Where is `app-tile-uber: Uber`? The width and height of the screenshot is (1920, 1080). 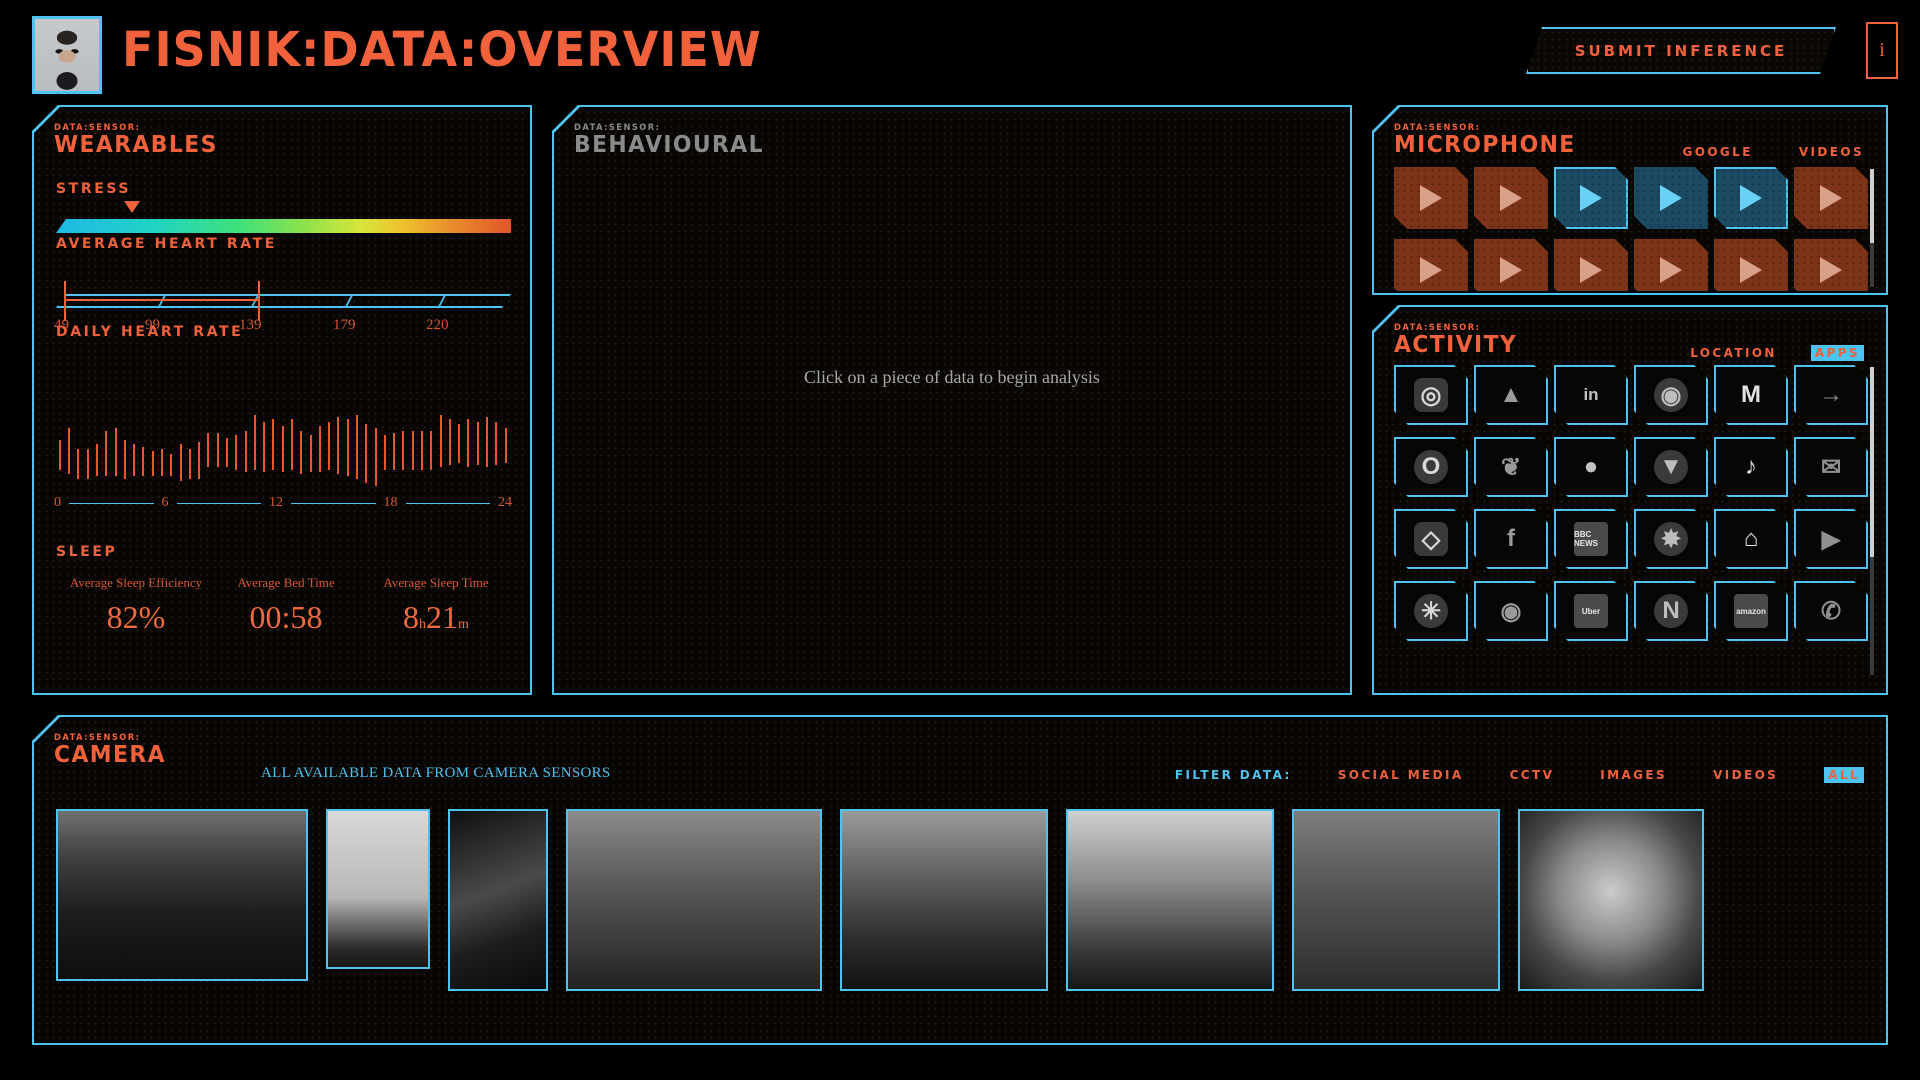
app-tile-uber: Uber is located at coordinates (1591, 611).